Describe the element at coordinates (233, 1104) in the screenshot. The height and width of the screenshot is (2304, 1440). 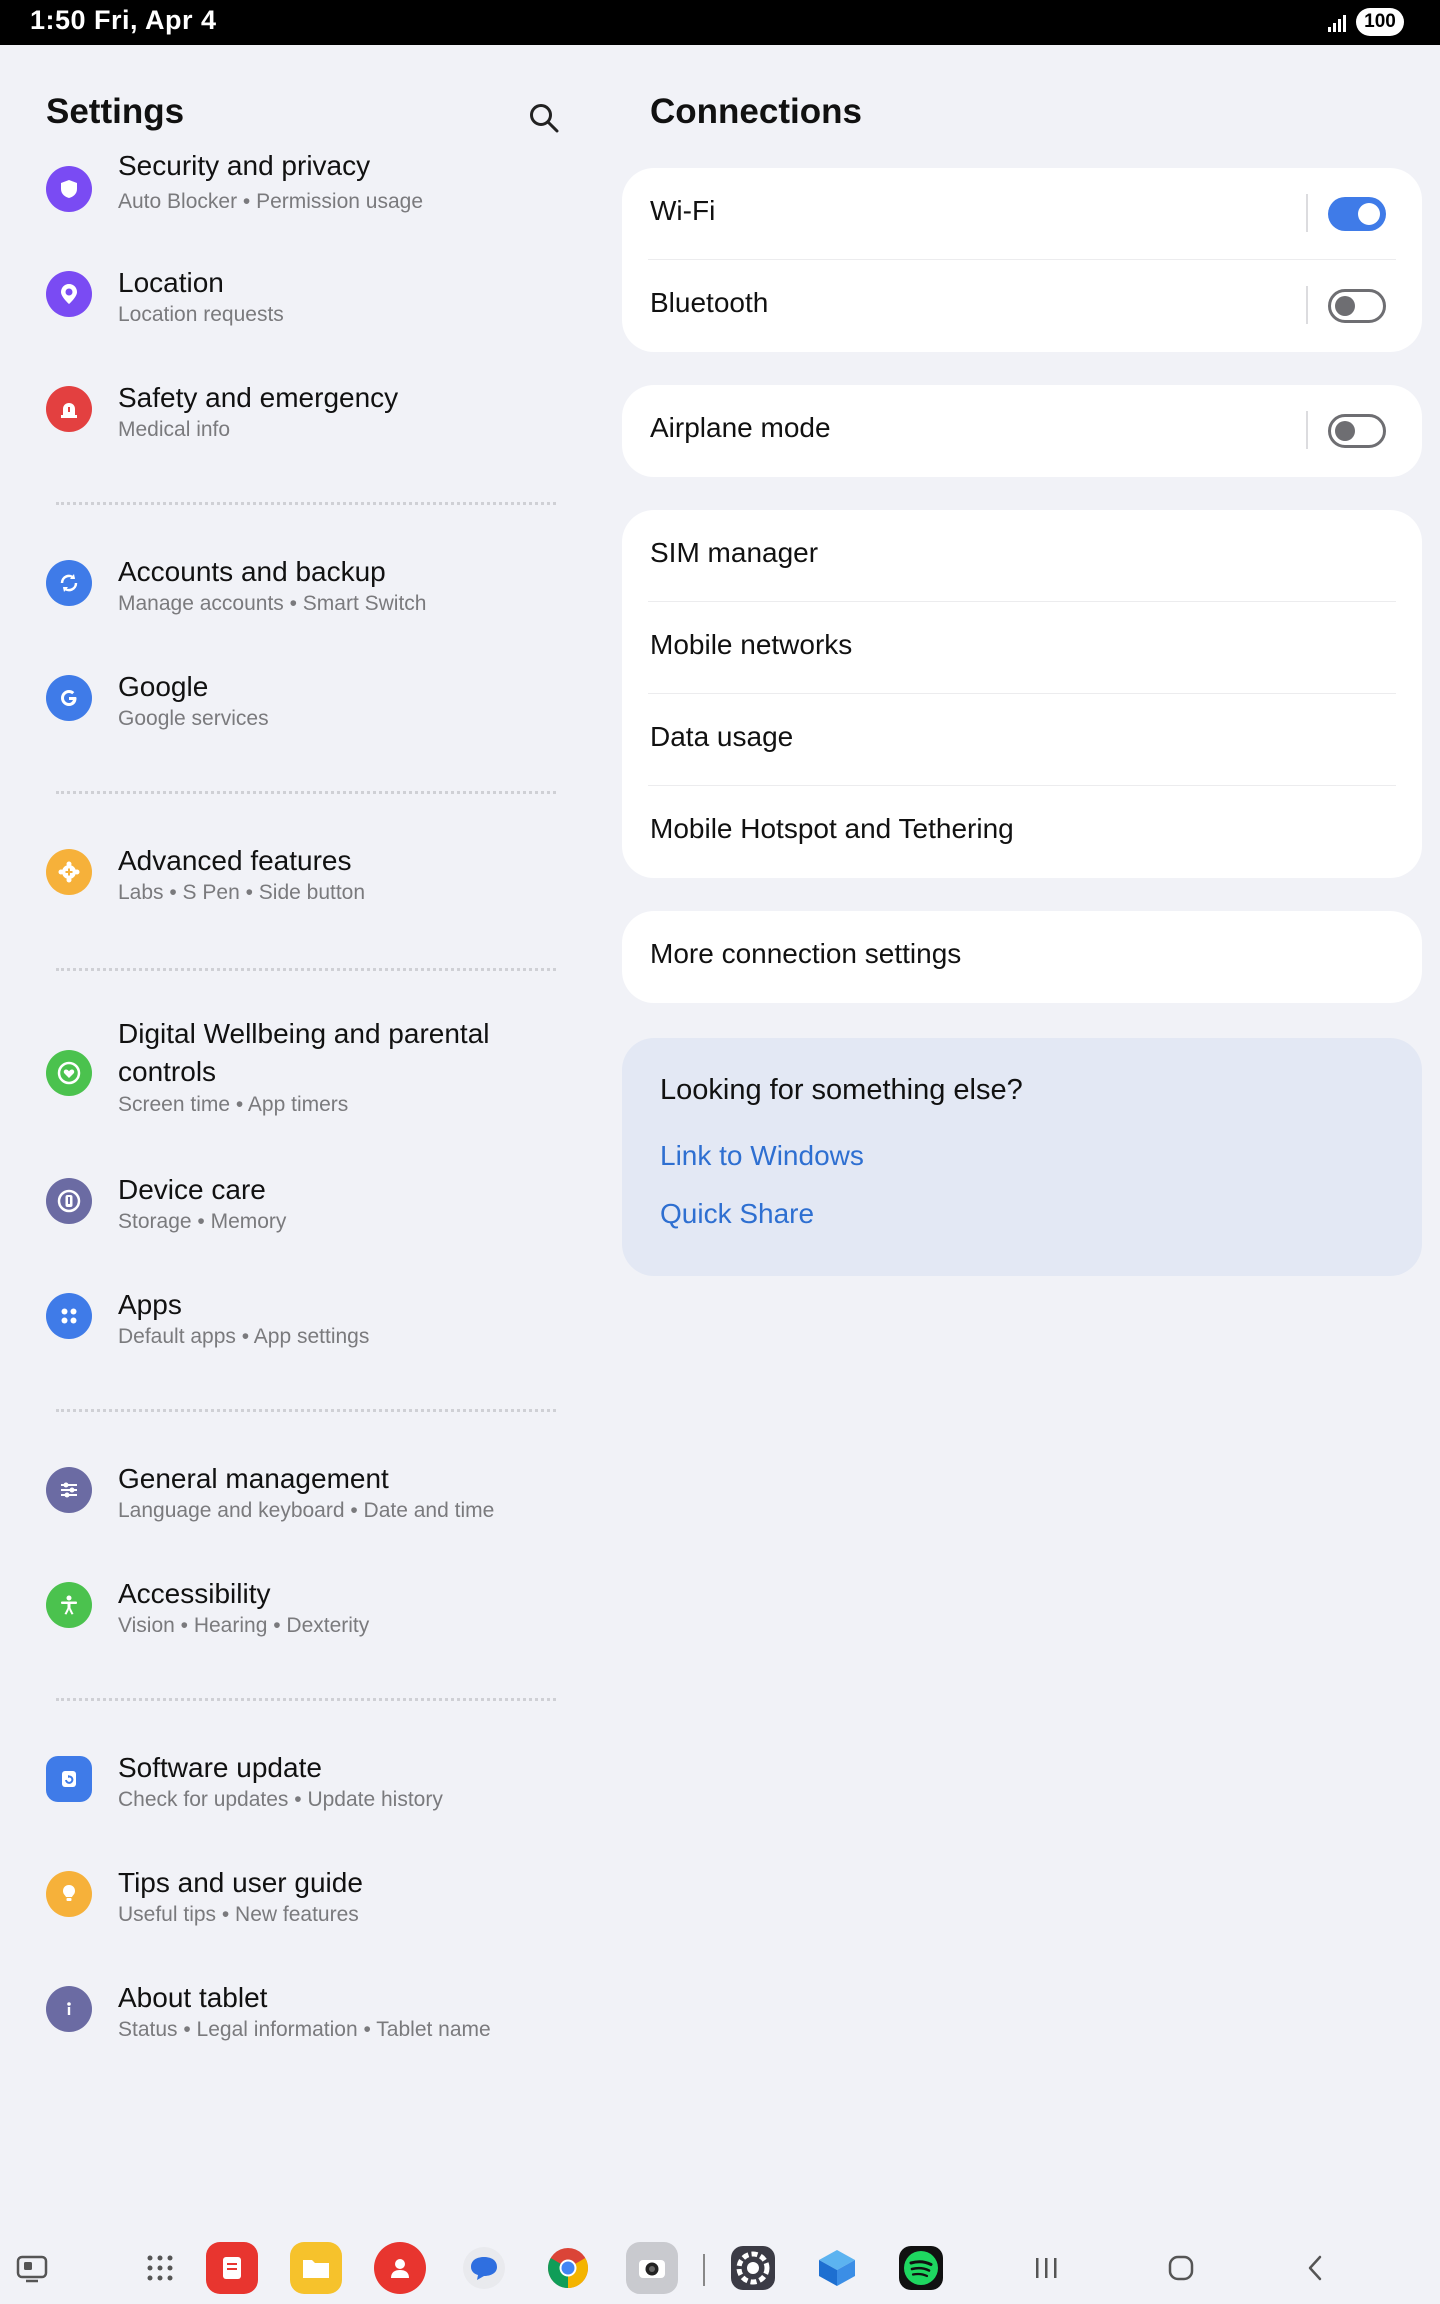
I see `item-subtitle: Screen time • App timers` at that location.